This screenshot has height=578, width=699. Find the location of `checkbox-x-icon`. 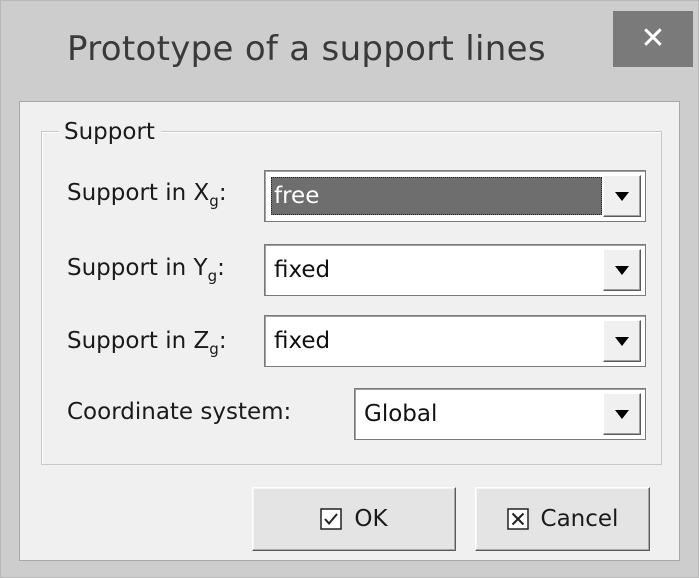

checkbox-x-icon is located at coordinates (517, 519).